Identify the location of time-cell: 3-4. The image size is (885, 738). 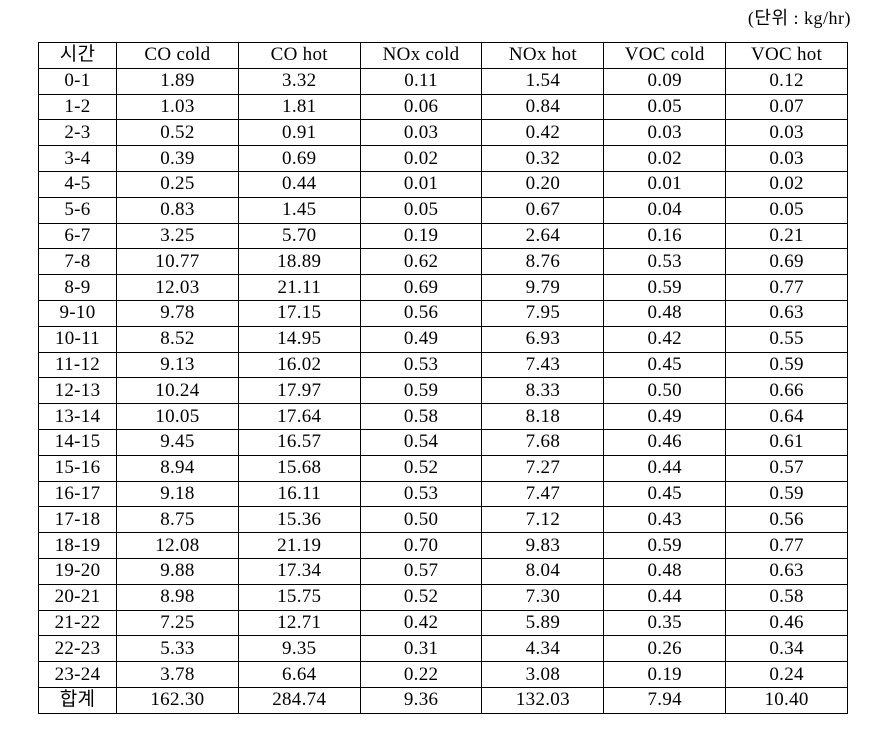
(77, 158).